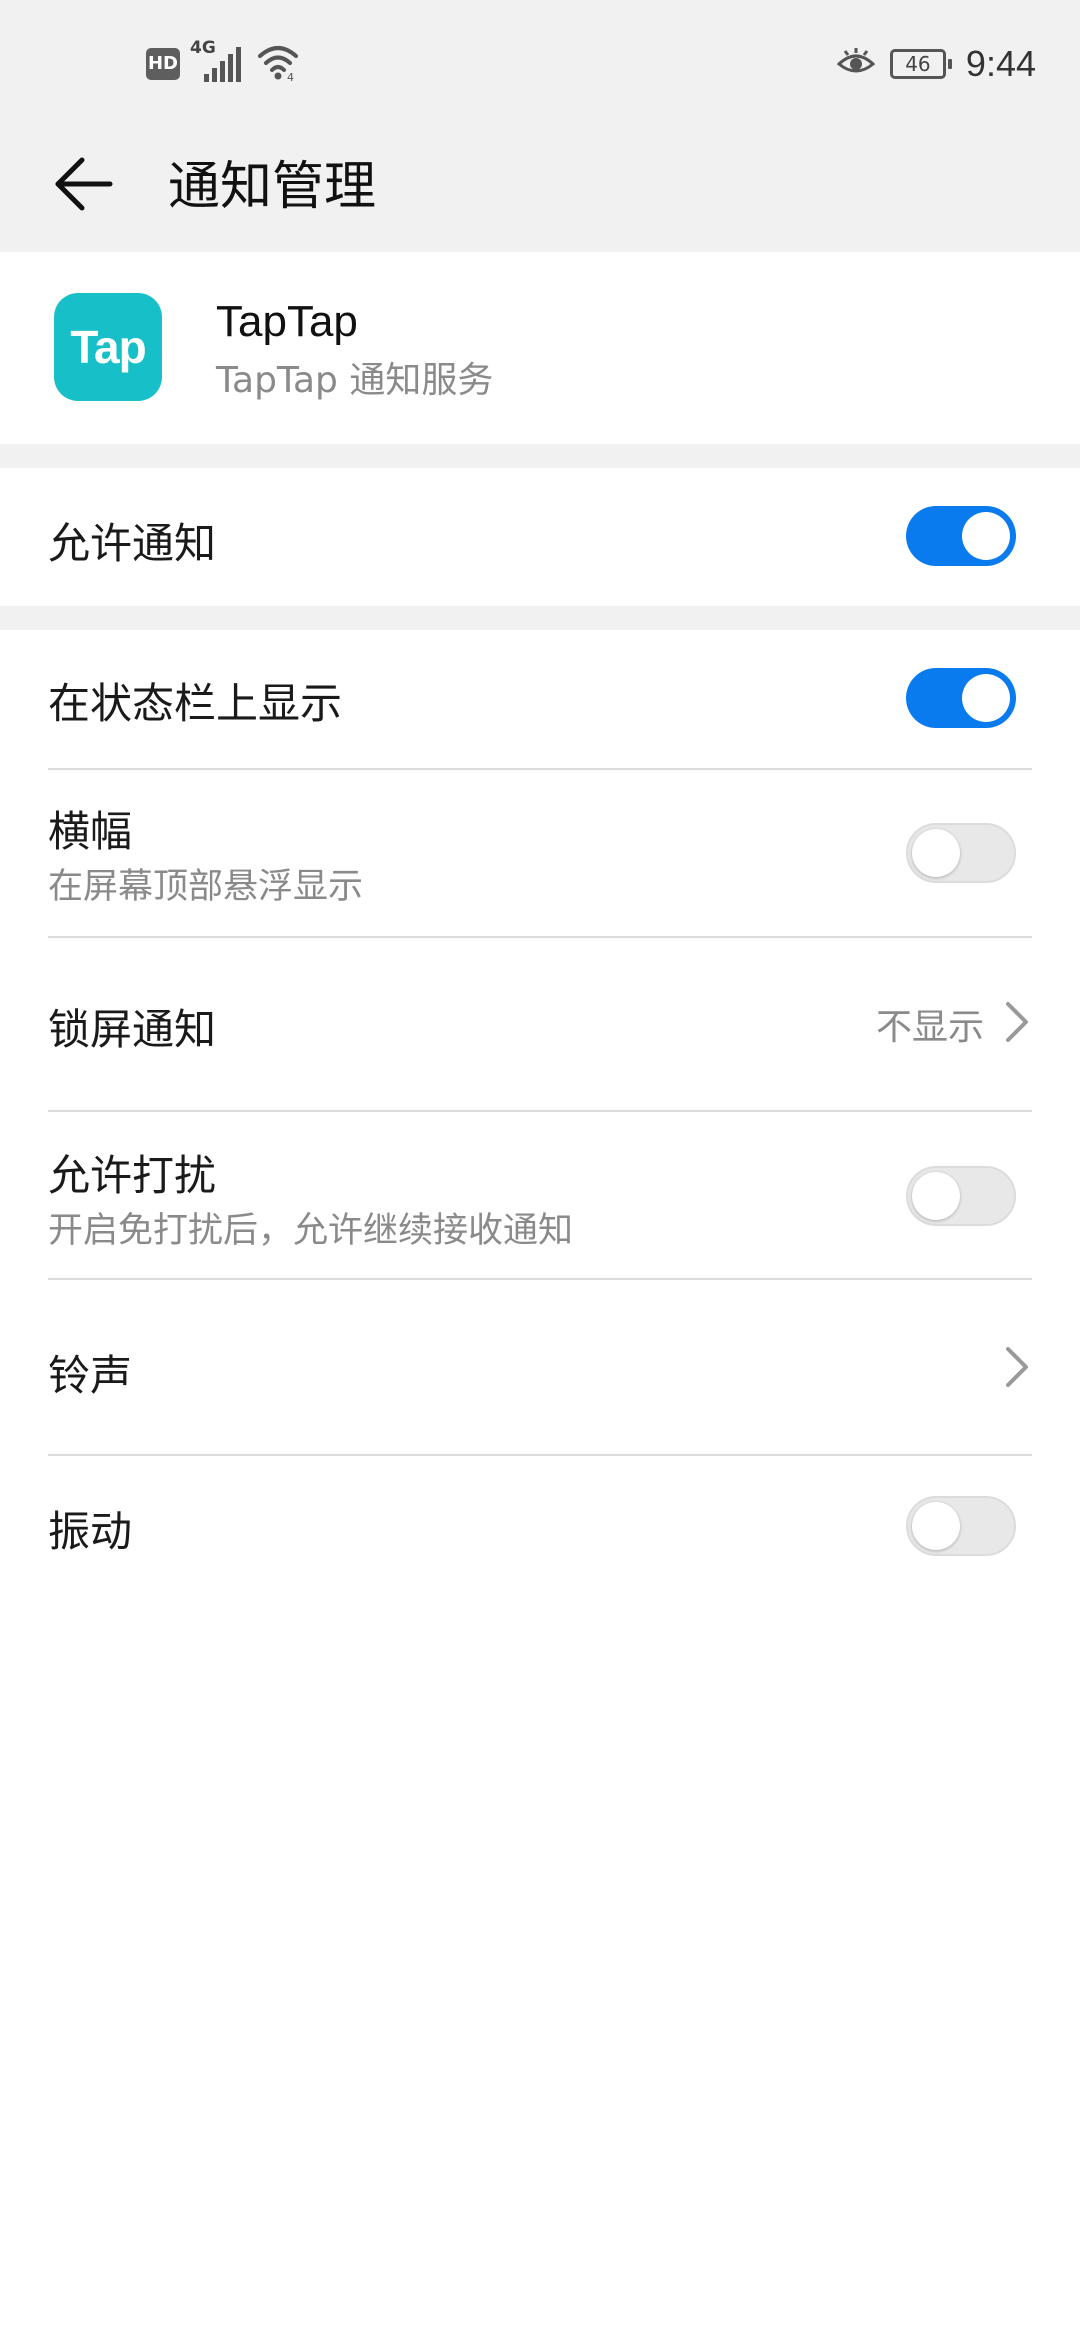 Image resolution: width=1080 pixels, height=2340 pixels. I want to click on app-info: Tap TapTap TapTap 通知服务, so click(540, 348).